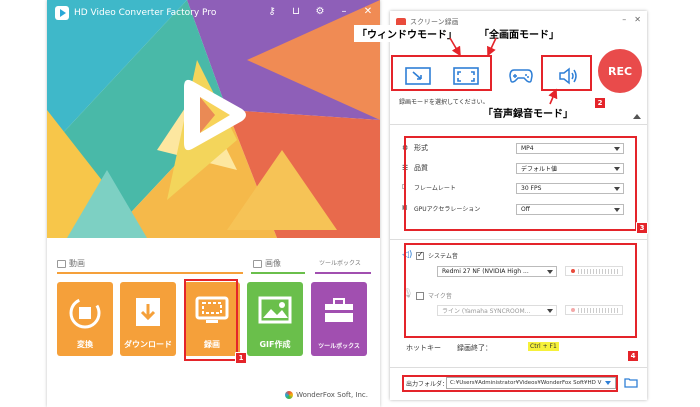 This screenshot has height=407, width=700. Describe the element at coordinates (637, 116) in the screenshot. I see `collapse-arrow-icon` at that location.